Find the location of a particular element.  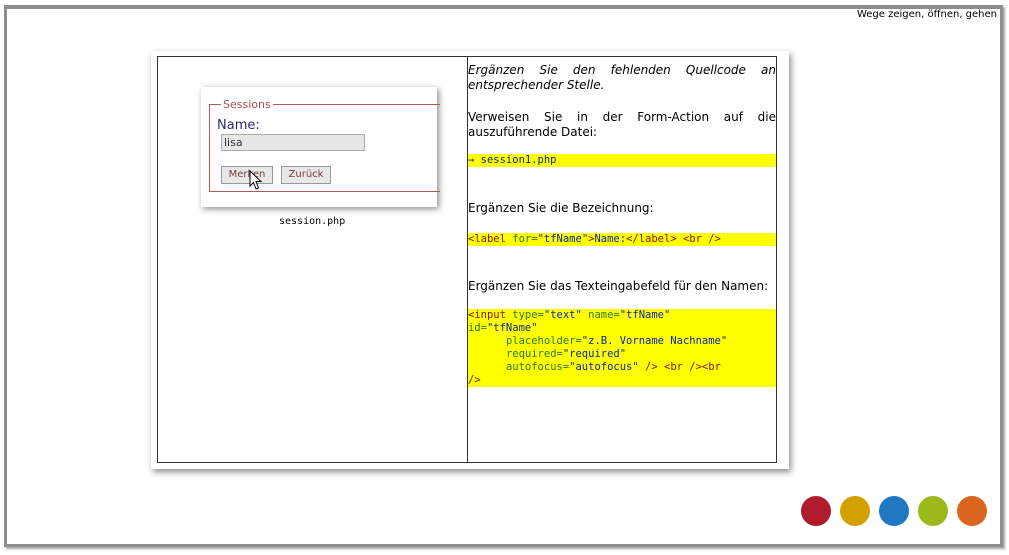

filename-label: session.php is located at coordinates (312, 221).